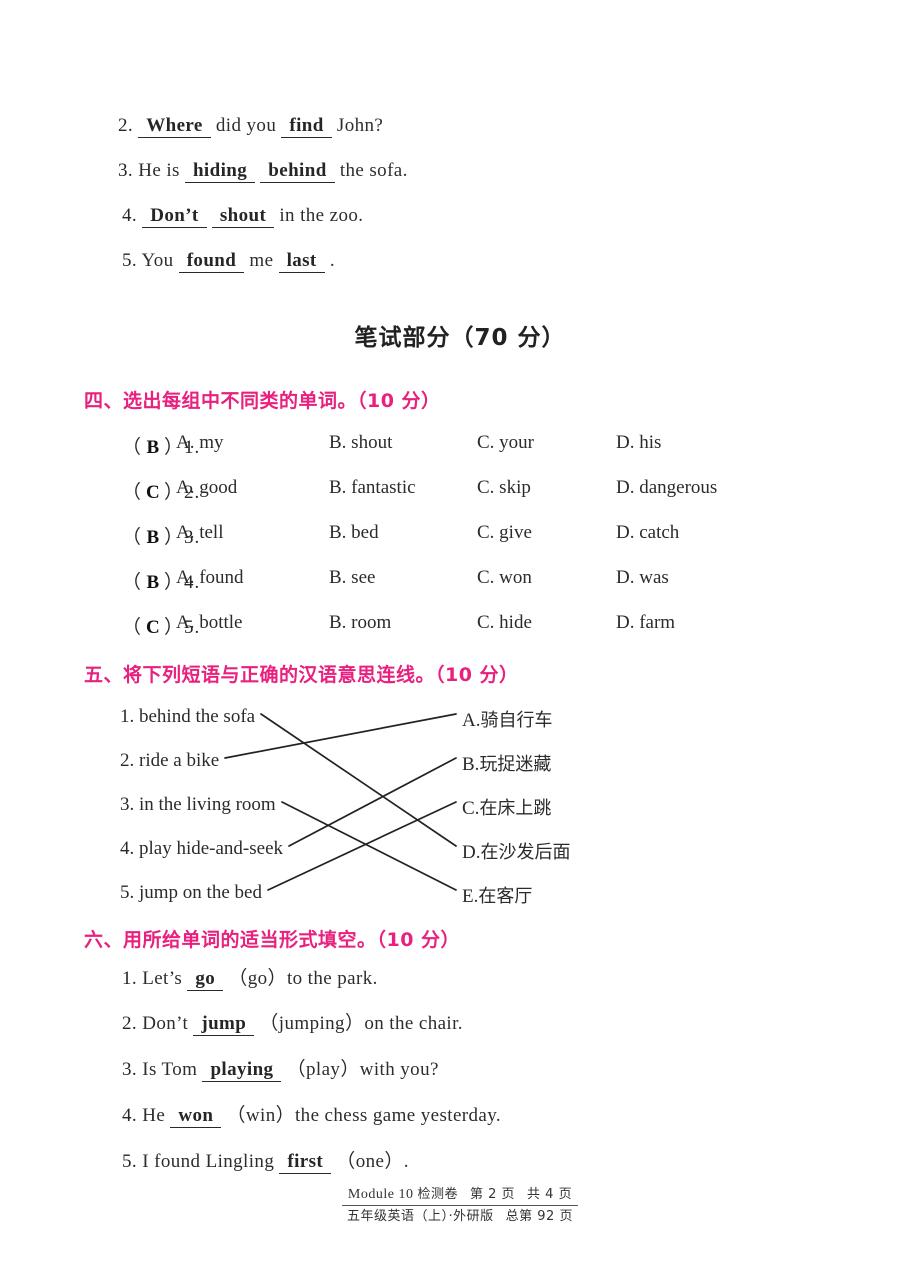  Describe the element at coordinates (646, 622) in the screenshot. I see `option-d: D. farm` at that location.